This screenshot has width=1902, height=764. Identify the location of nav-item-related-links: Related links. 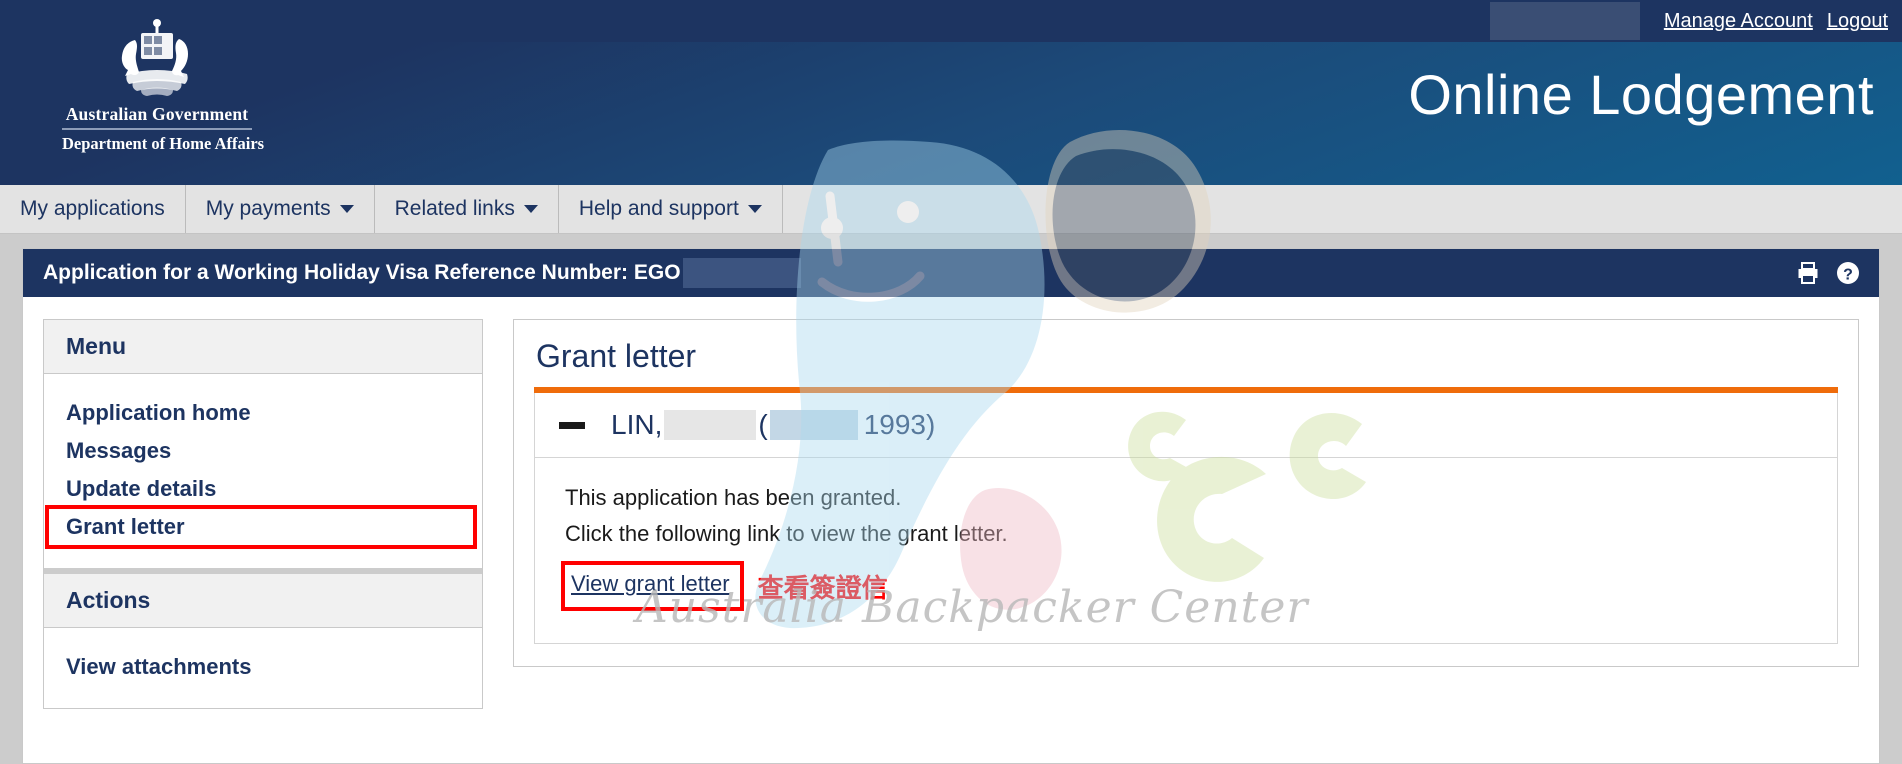
(467, 209).